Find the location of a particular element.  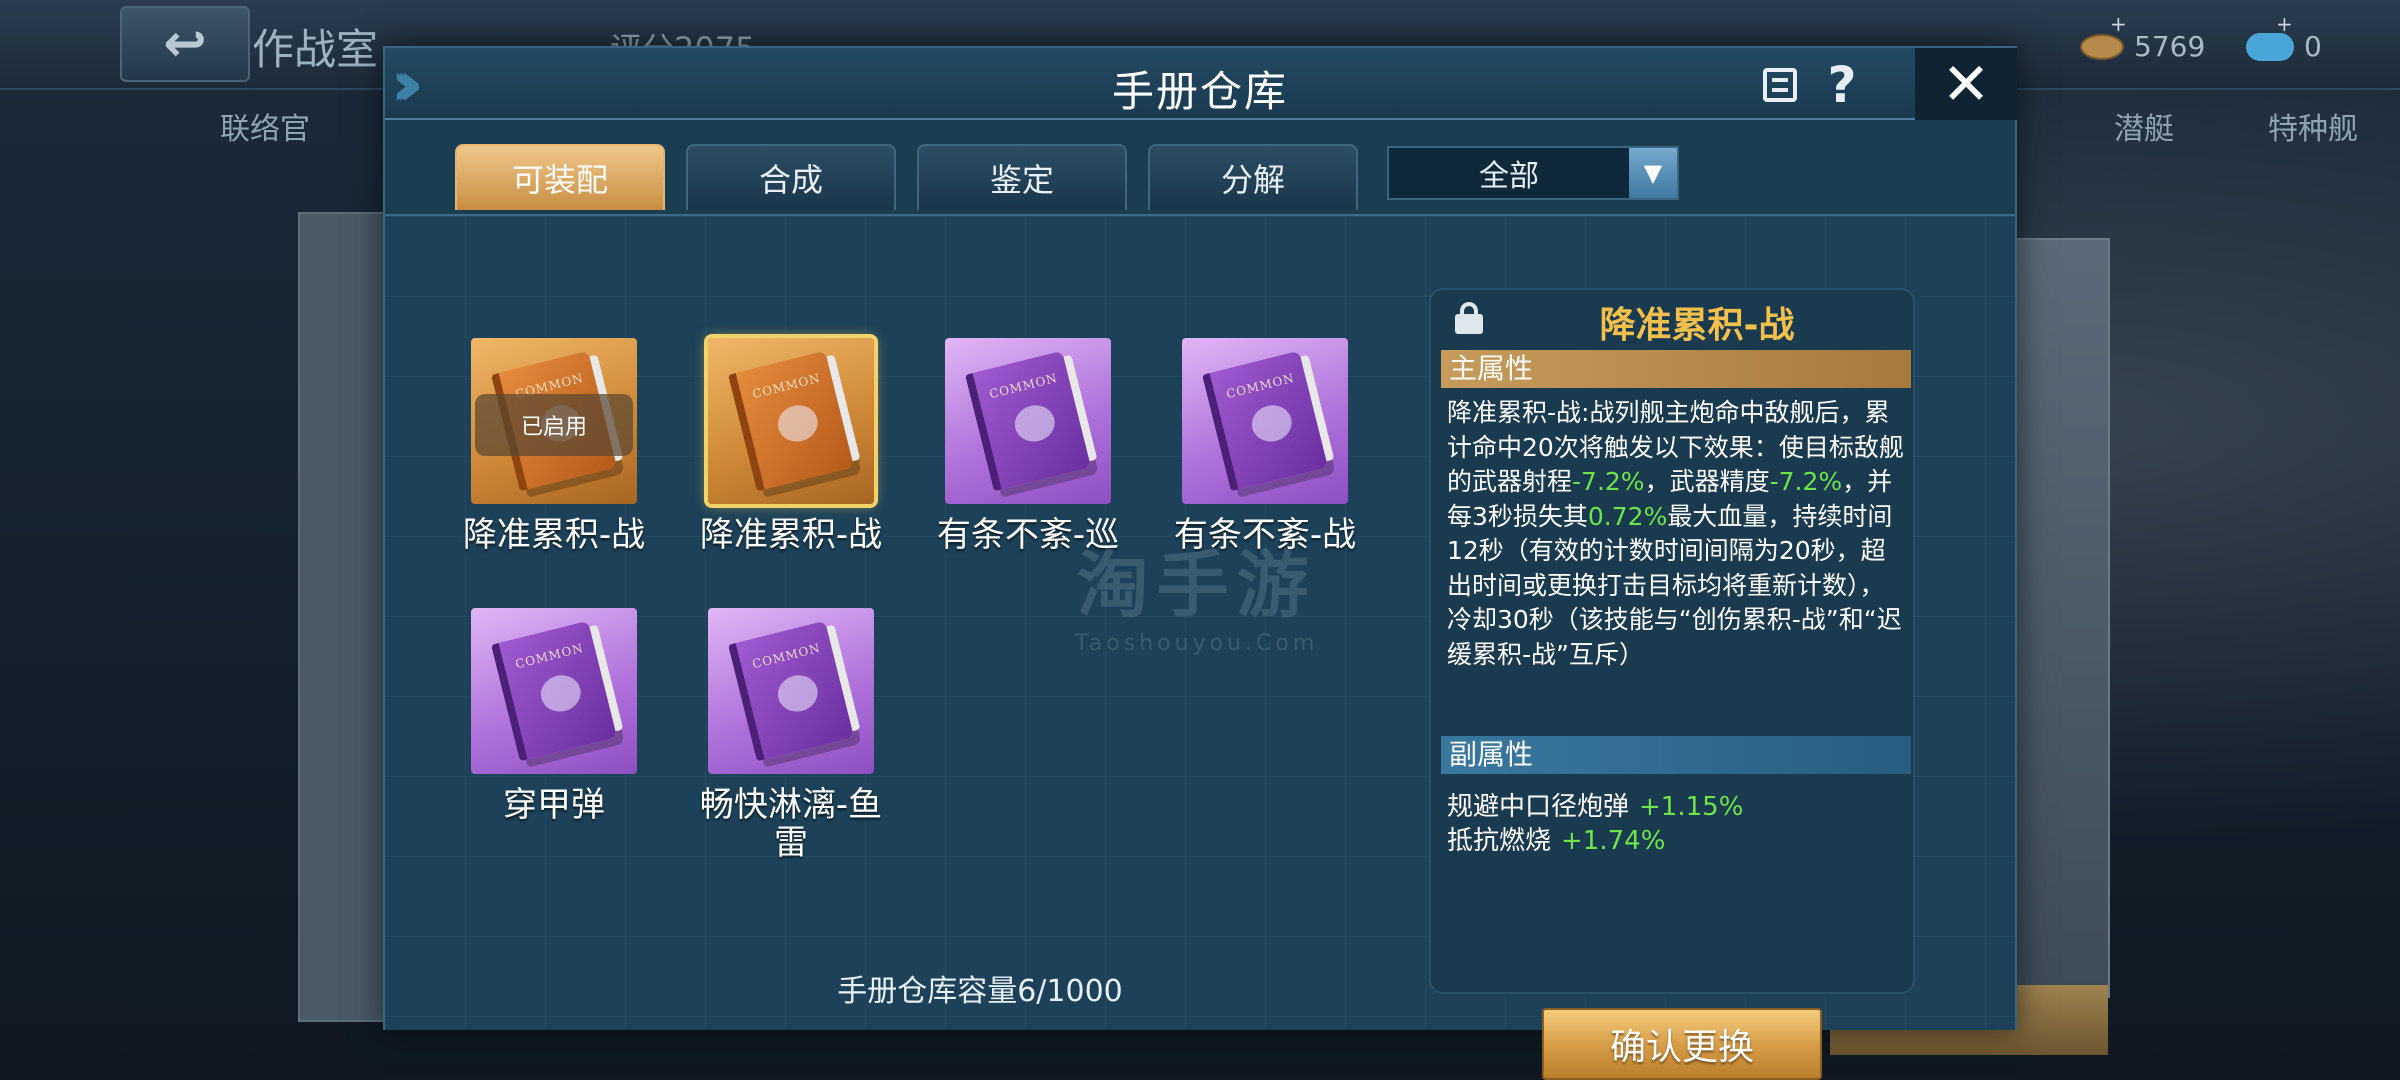

tab-synthesize: 合成 is located at coordinates (791, 177).